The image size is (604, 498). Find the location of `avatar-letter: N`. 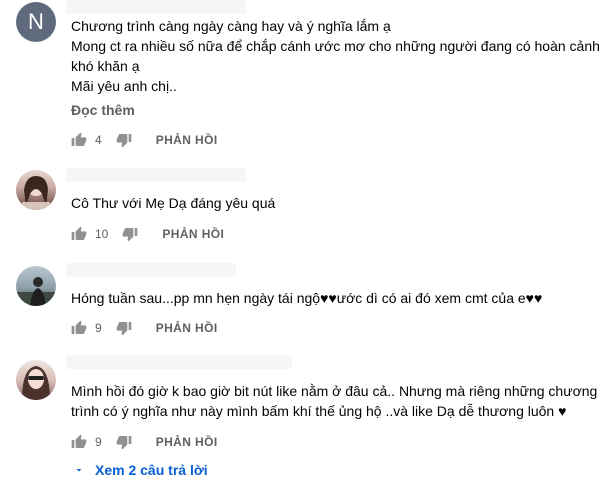

avatar-letter: N is located at coordinates (36, 21).